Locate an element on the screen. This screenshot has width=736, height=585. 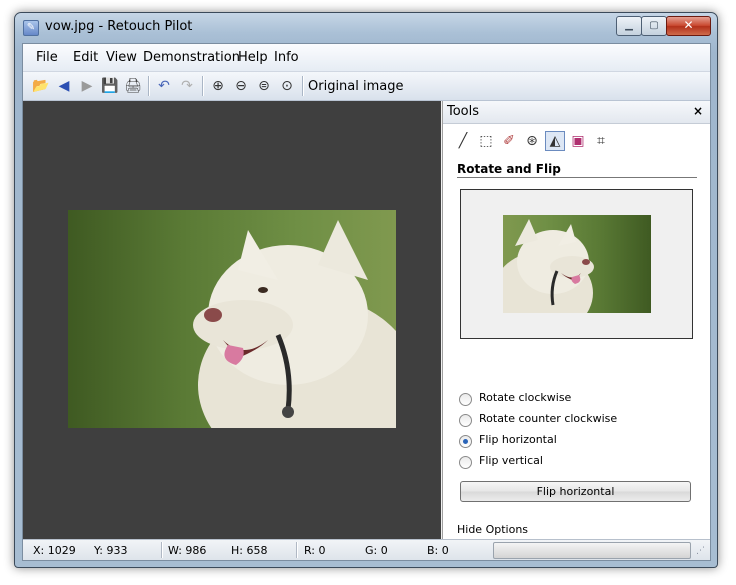
back-arrow-icon: ◀ is located at coordinates (64, 86).